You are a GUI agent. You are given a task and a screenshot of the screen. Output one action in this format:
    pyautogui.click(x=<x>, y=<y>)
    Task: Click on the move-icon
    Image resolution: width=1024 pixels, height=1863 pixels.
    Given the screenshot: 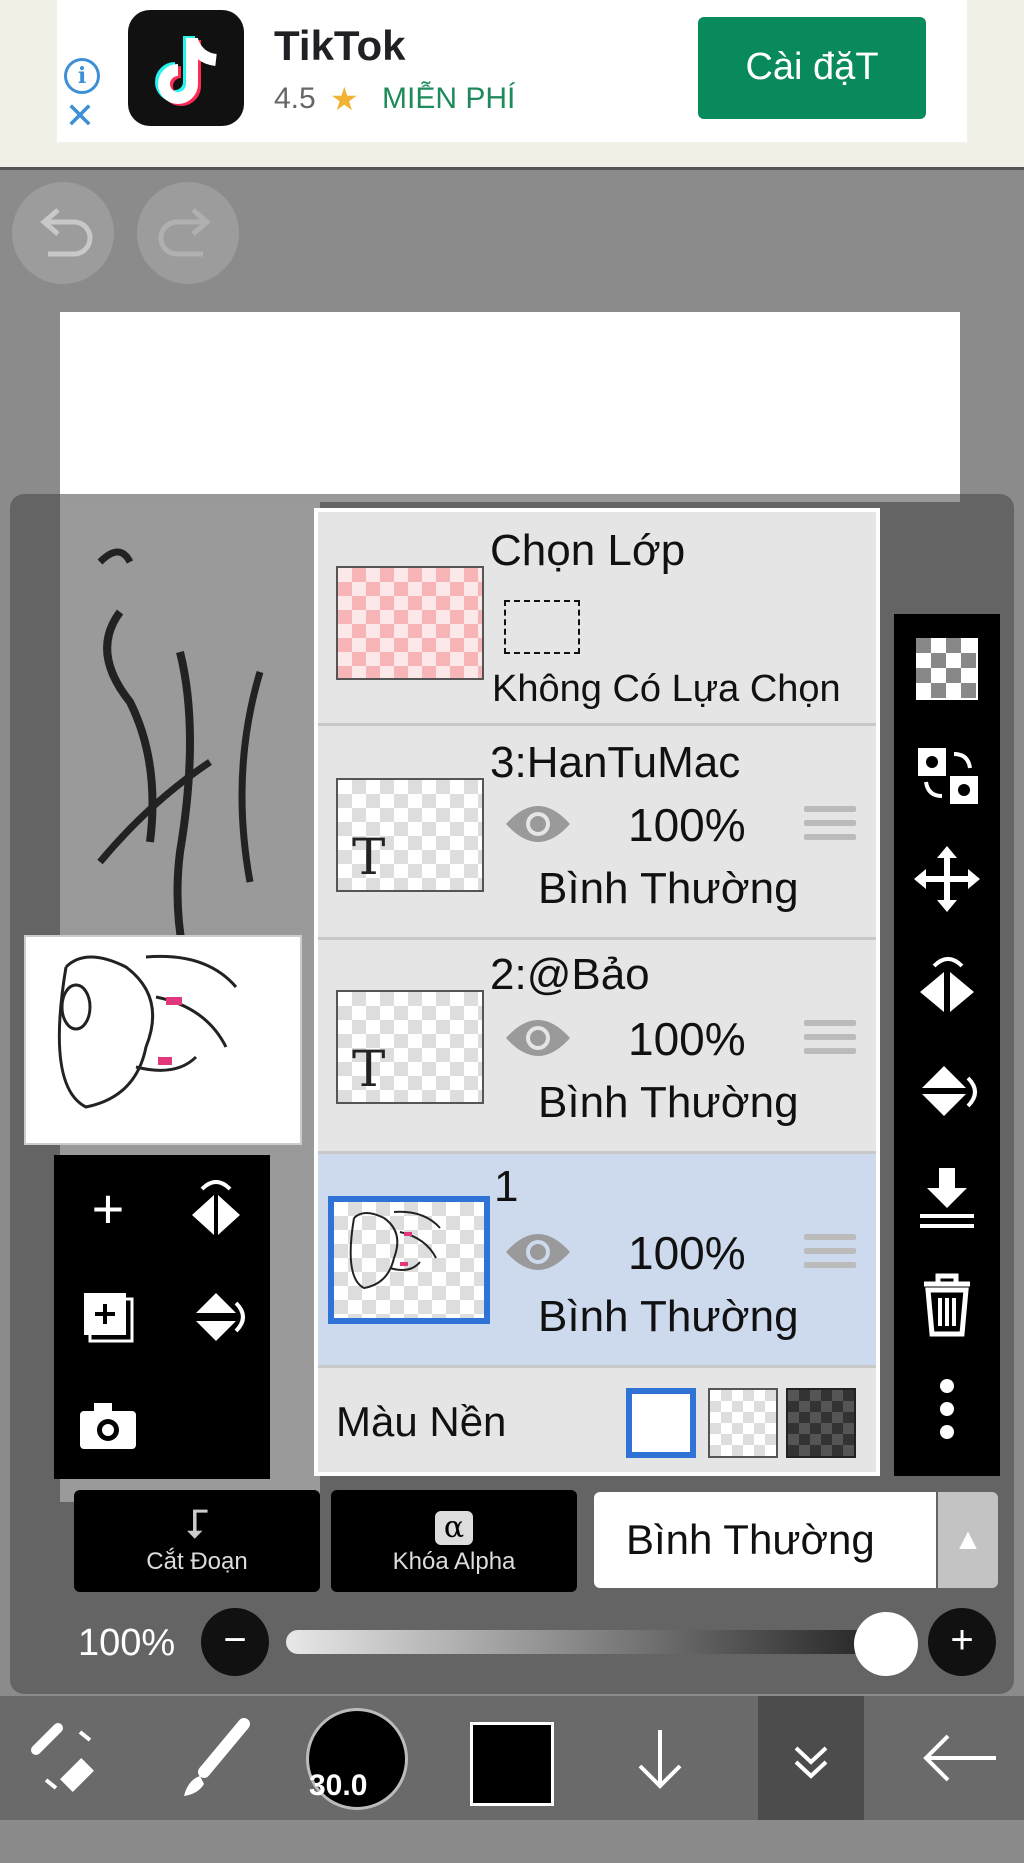 What is the action you would take?
    pyautogui.click(x=947, y=879)
    